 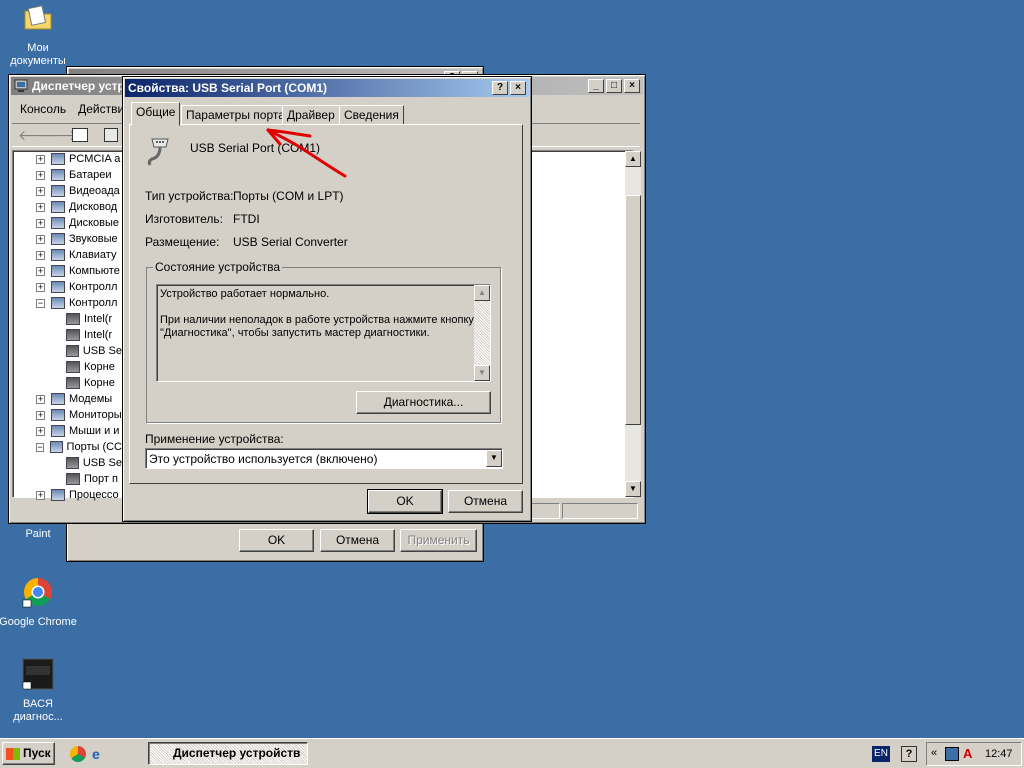 What do you see at coordinates (37, 753) in the screenshot?
I see `start-label: Пуск` at bounding box center [37, 753].